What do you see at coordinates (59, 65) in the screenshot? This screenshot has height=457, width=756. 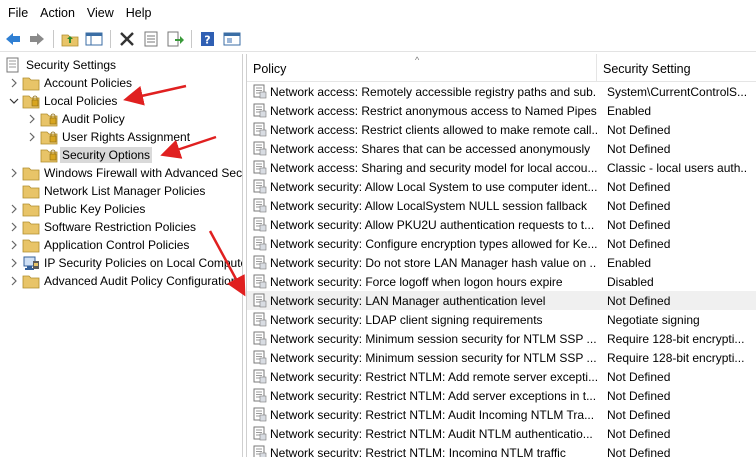 I see `tree-root-security-settings: Security Settings` at bounding box center [59, 65].